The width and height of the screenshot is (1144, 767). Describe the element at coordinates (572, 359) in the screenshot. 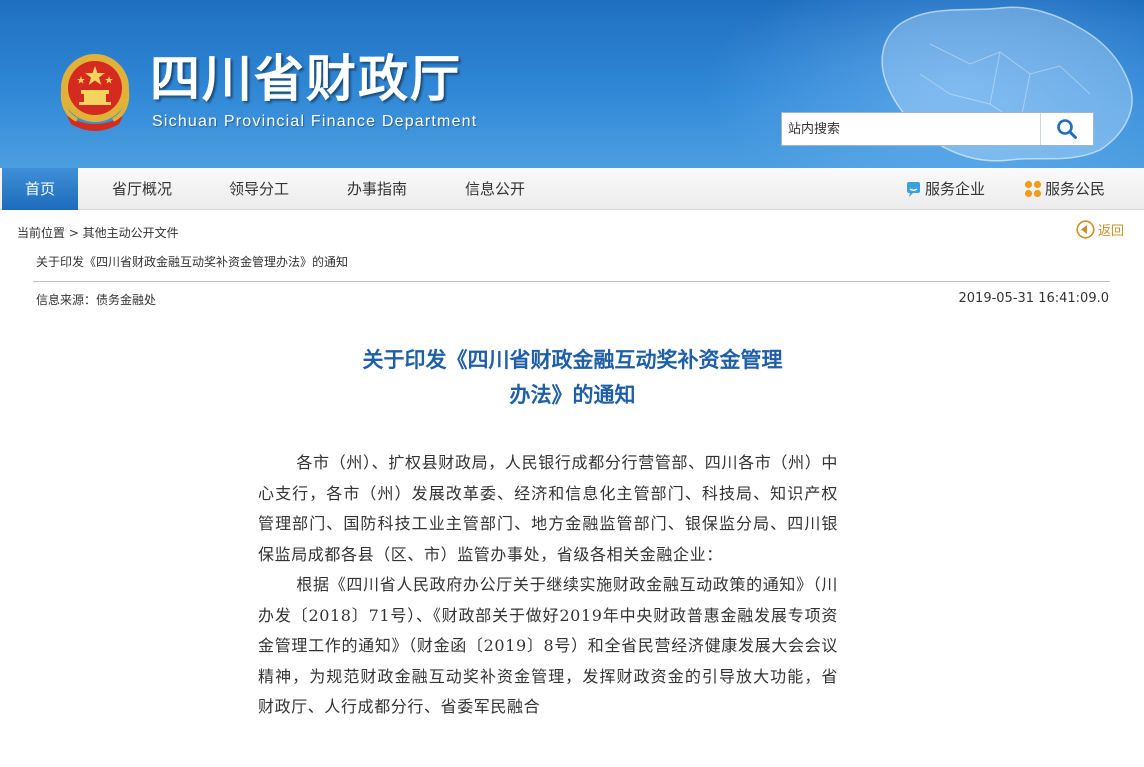

I see `article-title-line1: 关于印发《四川省财政金融互动奖补资金管理` at that location.